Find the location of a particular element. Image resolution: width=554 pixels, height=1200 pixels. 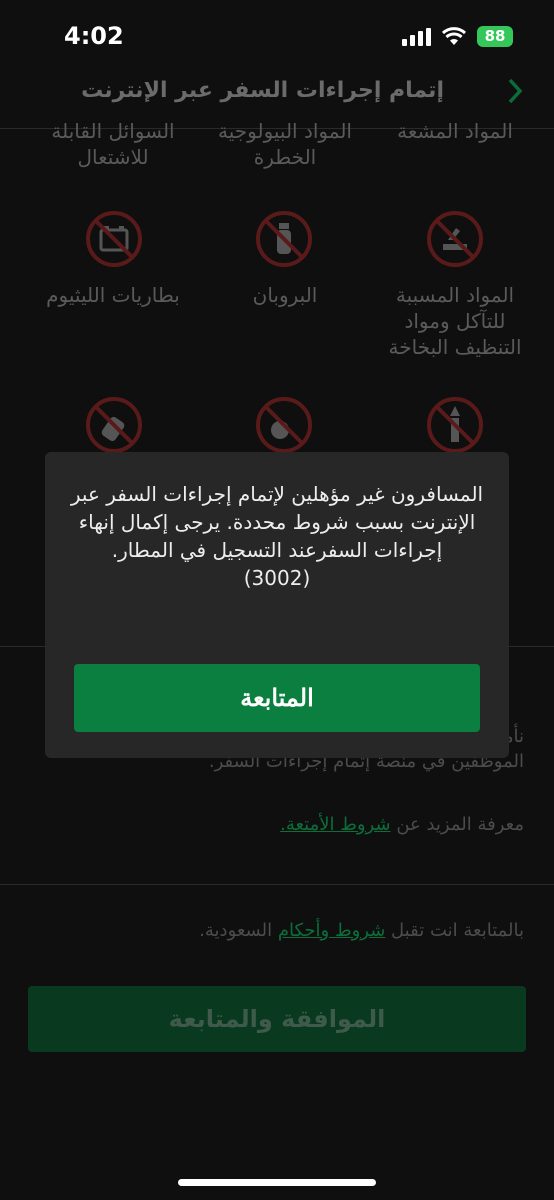

fireworks-icon is located at coordinates (455, 425).